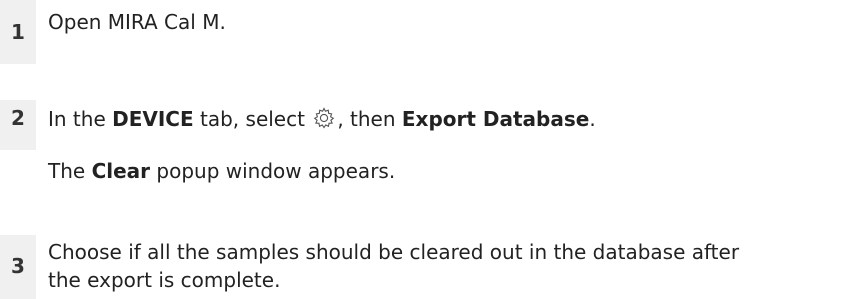 The width and height of the screenshot is (868, 299). What do you see at coordinates (18, 266) in the screenshot?
I see `step-number: 3` at bounding box center [18, 266].